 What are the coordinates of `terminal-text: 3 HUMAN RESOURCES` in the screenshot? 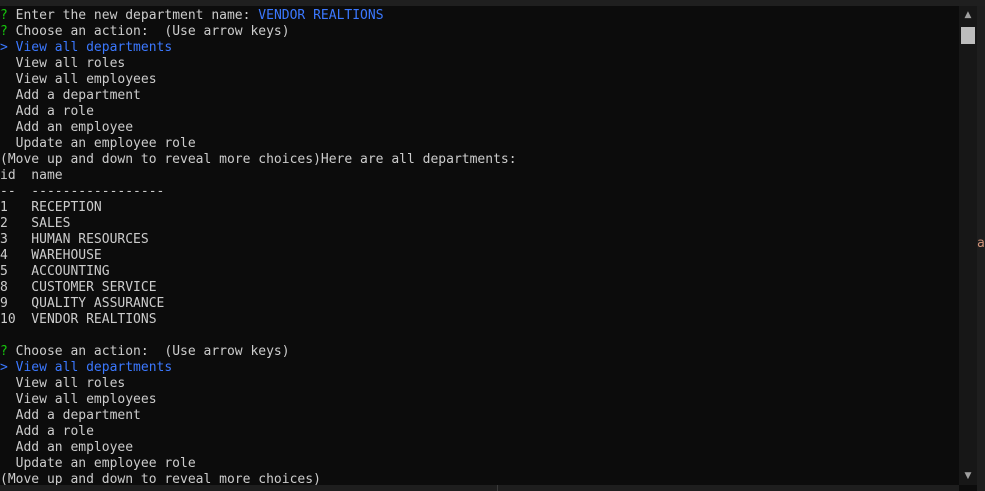 It's located at (74, 239).